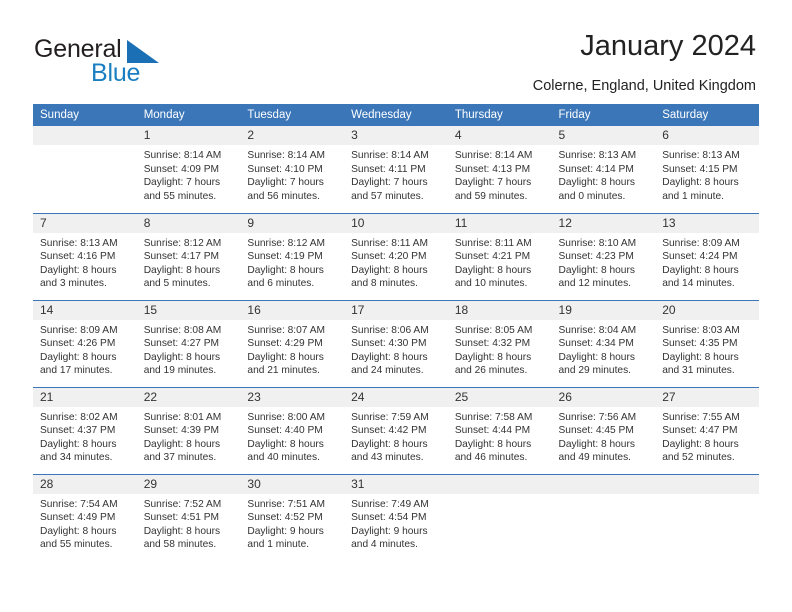  I want to click on sunrise-text: Sunrise: 7:52 AM, so click(182, 504).